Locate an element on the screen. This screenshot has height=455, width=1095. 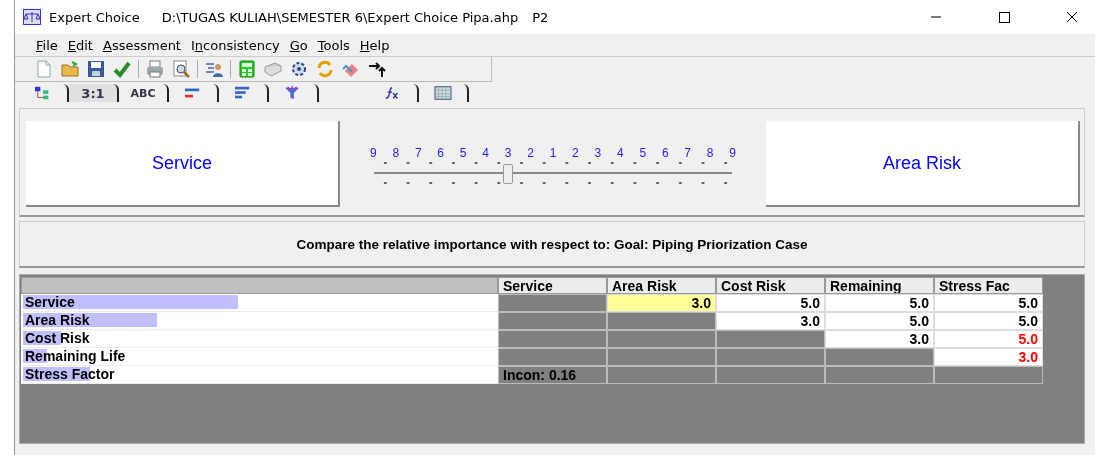
row-label: Service is located at coordinates (50, 302).